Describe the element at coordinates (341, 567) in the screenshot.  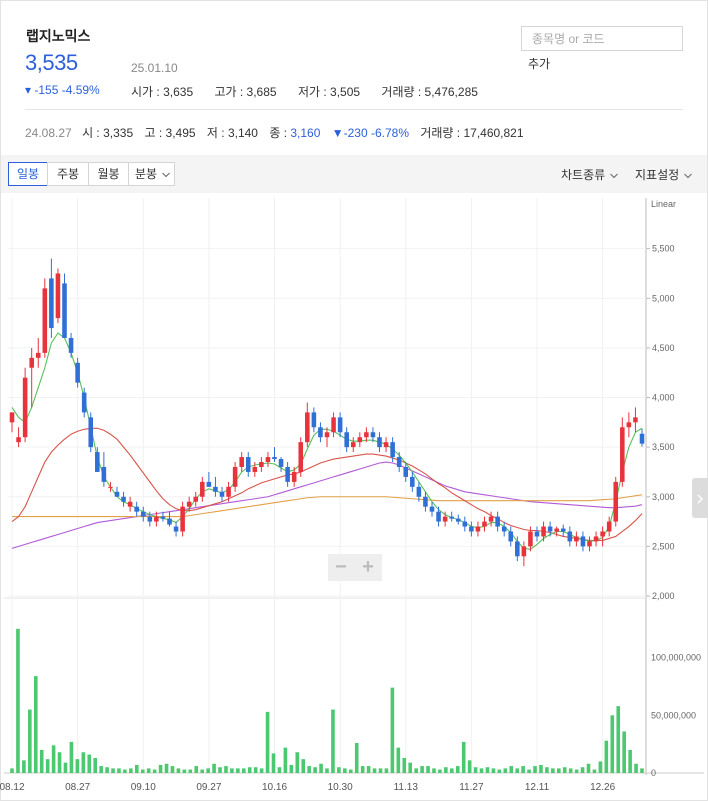
I see `zoom-out-button: −` at that location.